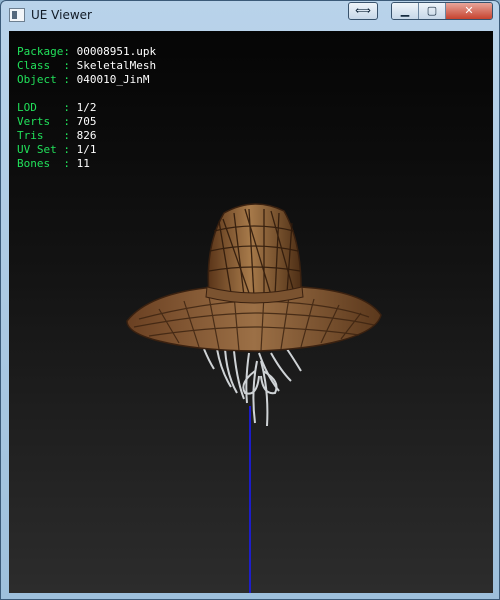 This screenshot has width=500, height=600. Describe the element at coordinates (469, 11) in the screenshot. I see `close-button: ✕` at that location.